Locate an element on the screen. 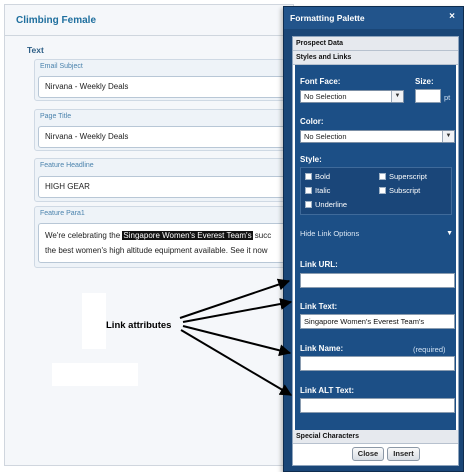 The width and height of the screenshot is (464, 472). annotation-label: Link attributes is located at coordinates (139, 325).